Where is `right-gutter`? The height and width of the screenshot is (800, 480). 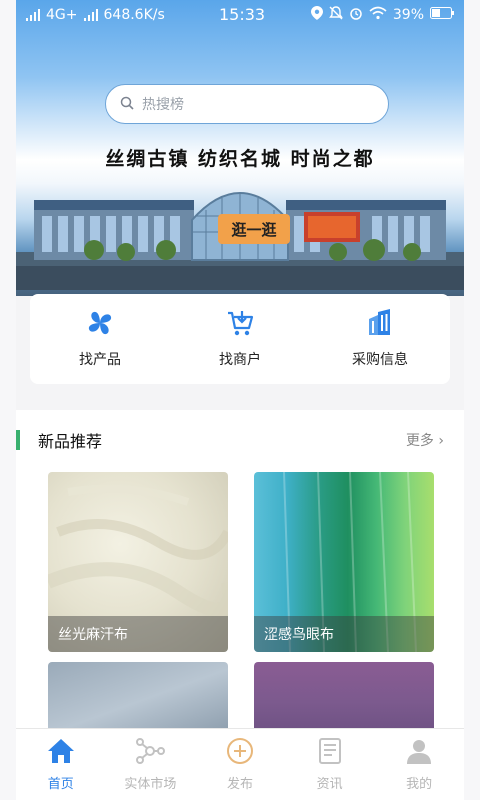 right-gutter is located at coordinates (472, 400).